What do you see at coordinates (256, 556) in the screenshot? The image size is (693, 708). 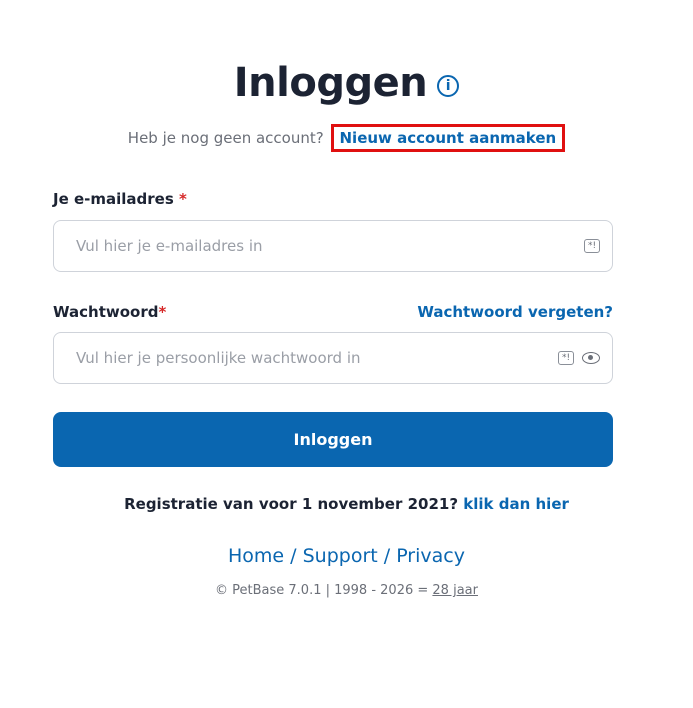 I see `home-link: Home` at bounding box center [256, 556].